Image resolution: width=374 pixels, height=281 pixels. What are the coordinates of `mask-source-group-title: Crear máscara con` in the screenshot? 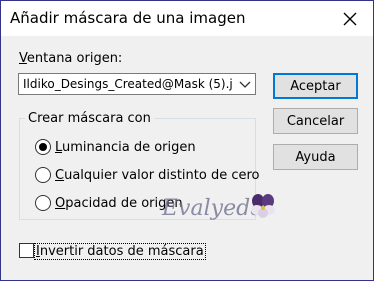 It's located at (89, 118).